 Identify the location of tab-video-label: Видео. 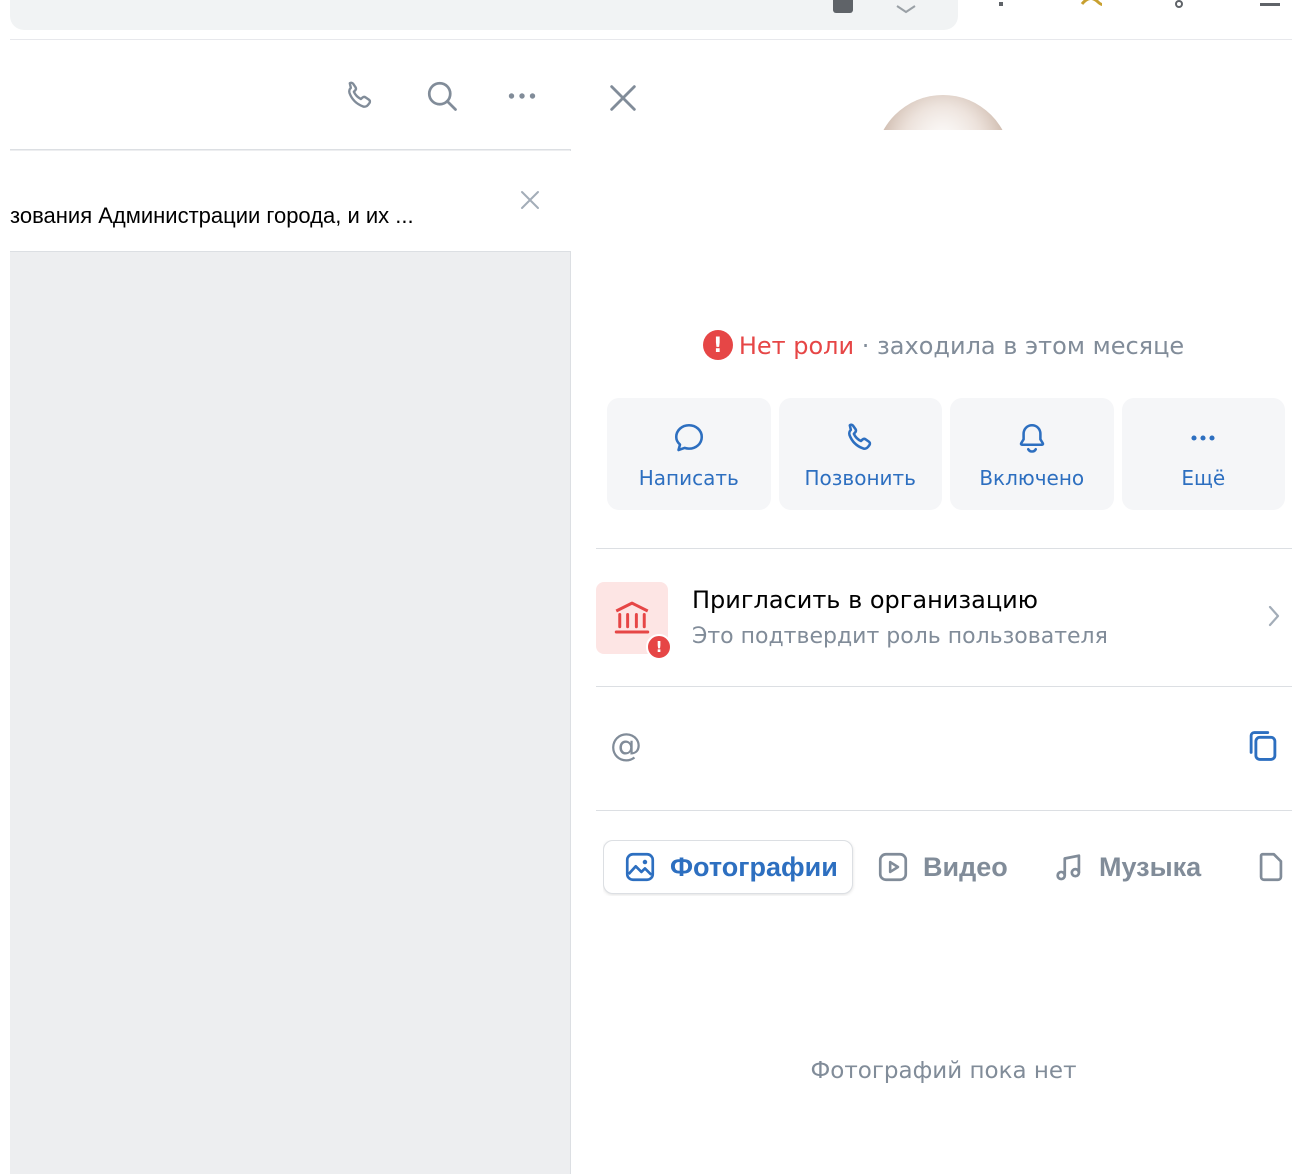
(965, 866).